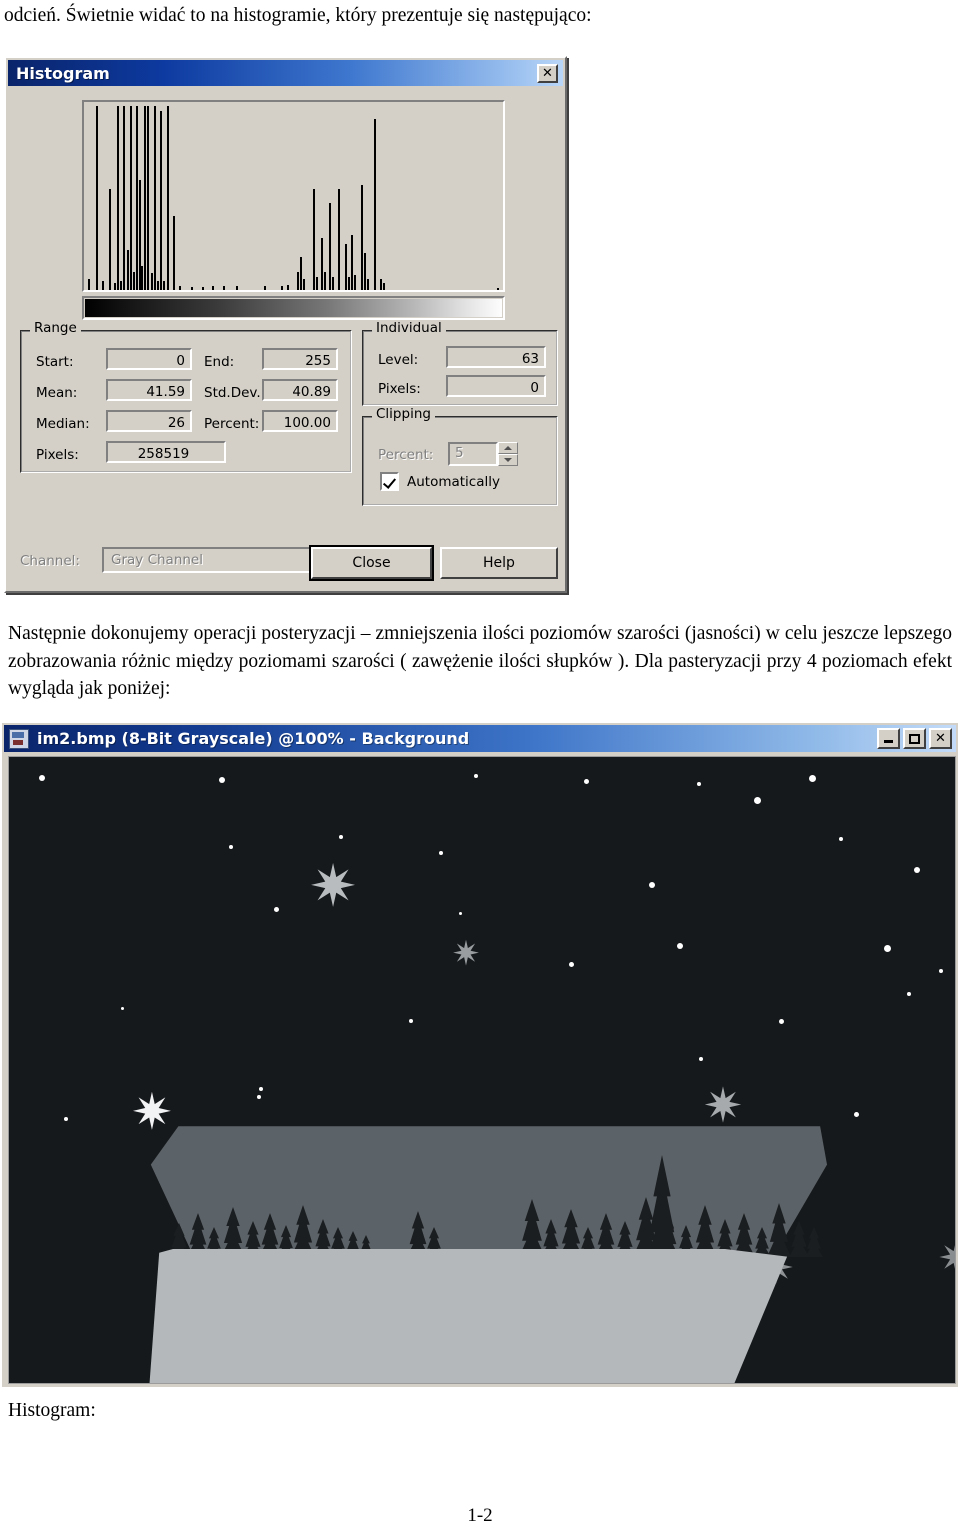 The height and width of the screenshot is (1539, 960). I want to click on maximize-button, so click(914, 738).